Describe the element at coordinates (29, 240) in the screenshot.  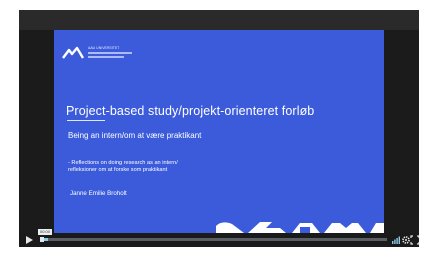
I see `play-icon` at that location.